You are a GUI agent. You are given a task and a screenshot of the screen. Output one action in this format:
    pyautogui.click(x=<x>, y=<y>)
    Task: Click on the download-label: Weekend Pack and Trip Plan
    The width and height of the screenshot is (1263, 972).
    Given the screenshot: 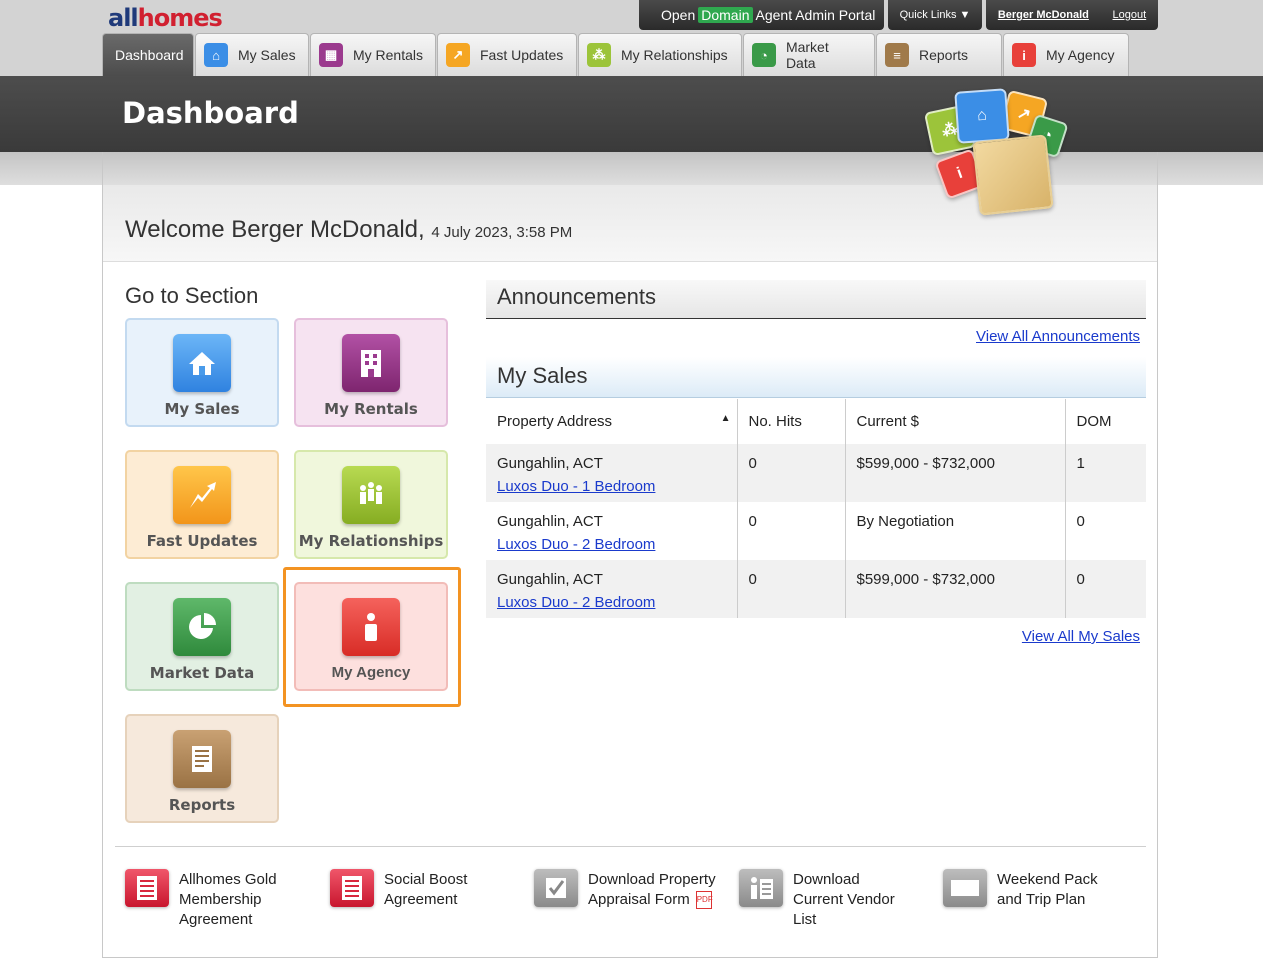 What is the action you would take?
    pyautogui.click(x=1047, y=889)
    